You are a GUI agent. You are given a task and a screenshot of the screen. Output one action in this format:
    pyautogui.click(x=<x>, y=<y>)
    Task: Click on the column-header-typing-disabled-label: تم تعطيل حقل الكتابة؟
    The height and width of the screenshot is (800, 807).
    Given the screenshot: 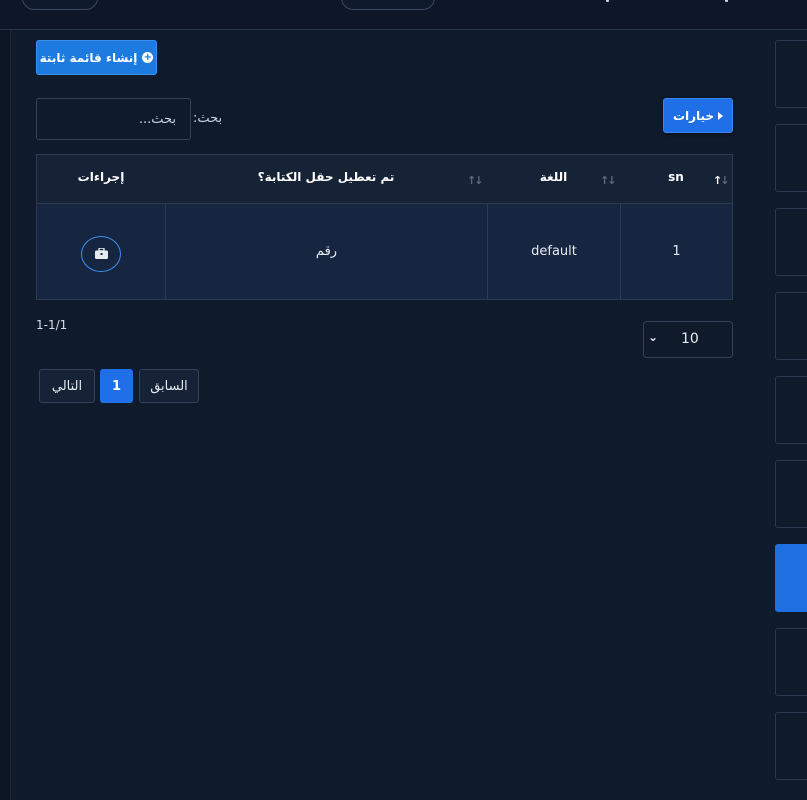 What is the action you would take?
    pyautogui.click(x=326, y=176)
    